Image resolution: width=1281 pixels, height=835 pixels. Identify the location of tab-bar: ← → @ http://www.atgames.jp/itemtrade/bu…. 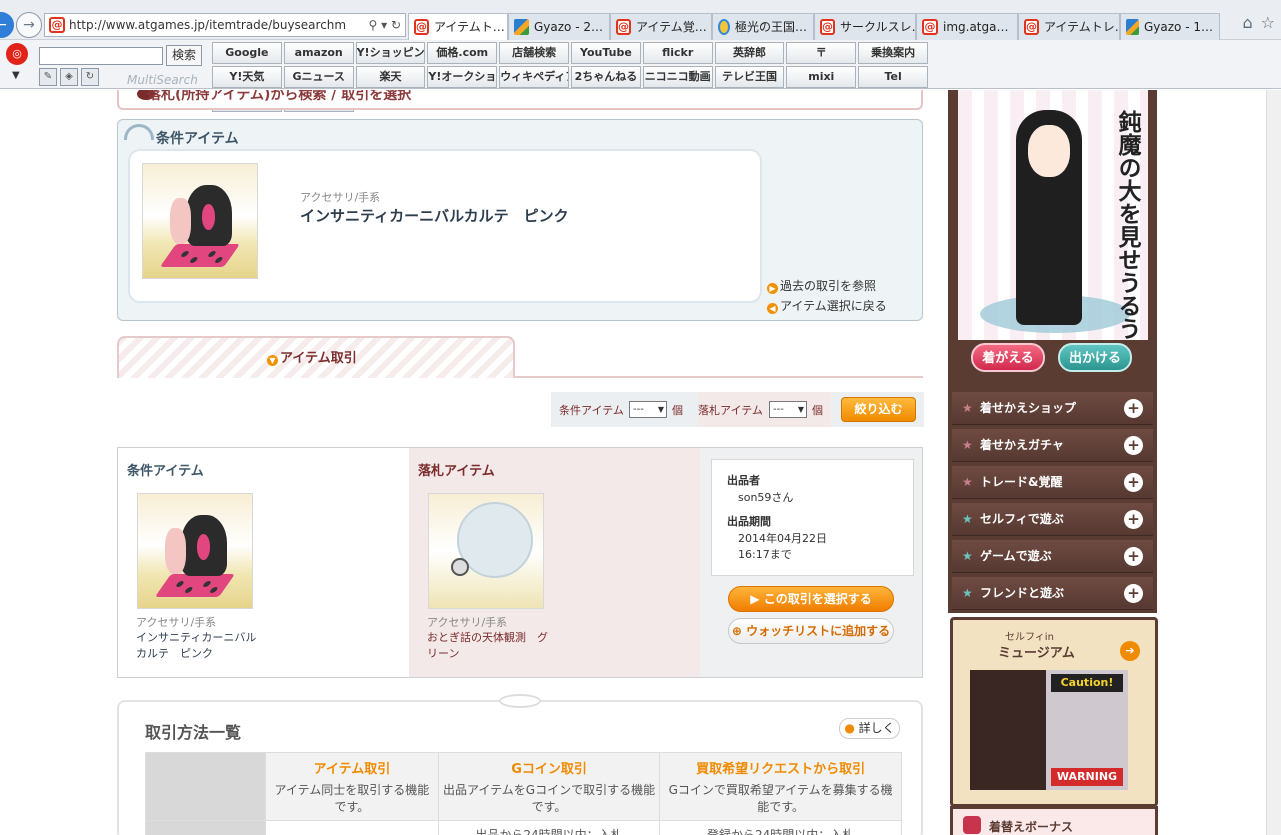
(640, 20).